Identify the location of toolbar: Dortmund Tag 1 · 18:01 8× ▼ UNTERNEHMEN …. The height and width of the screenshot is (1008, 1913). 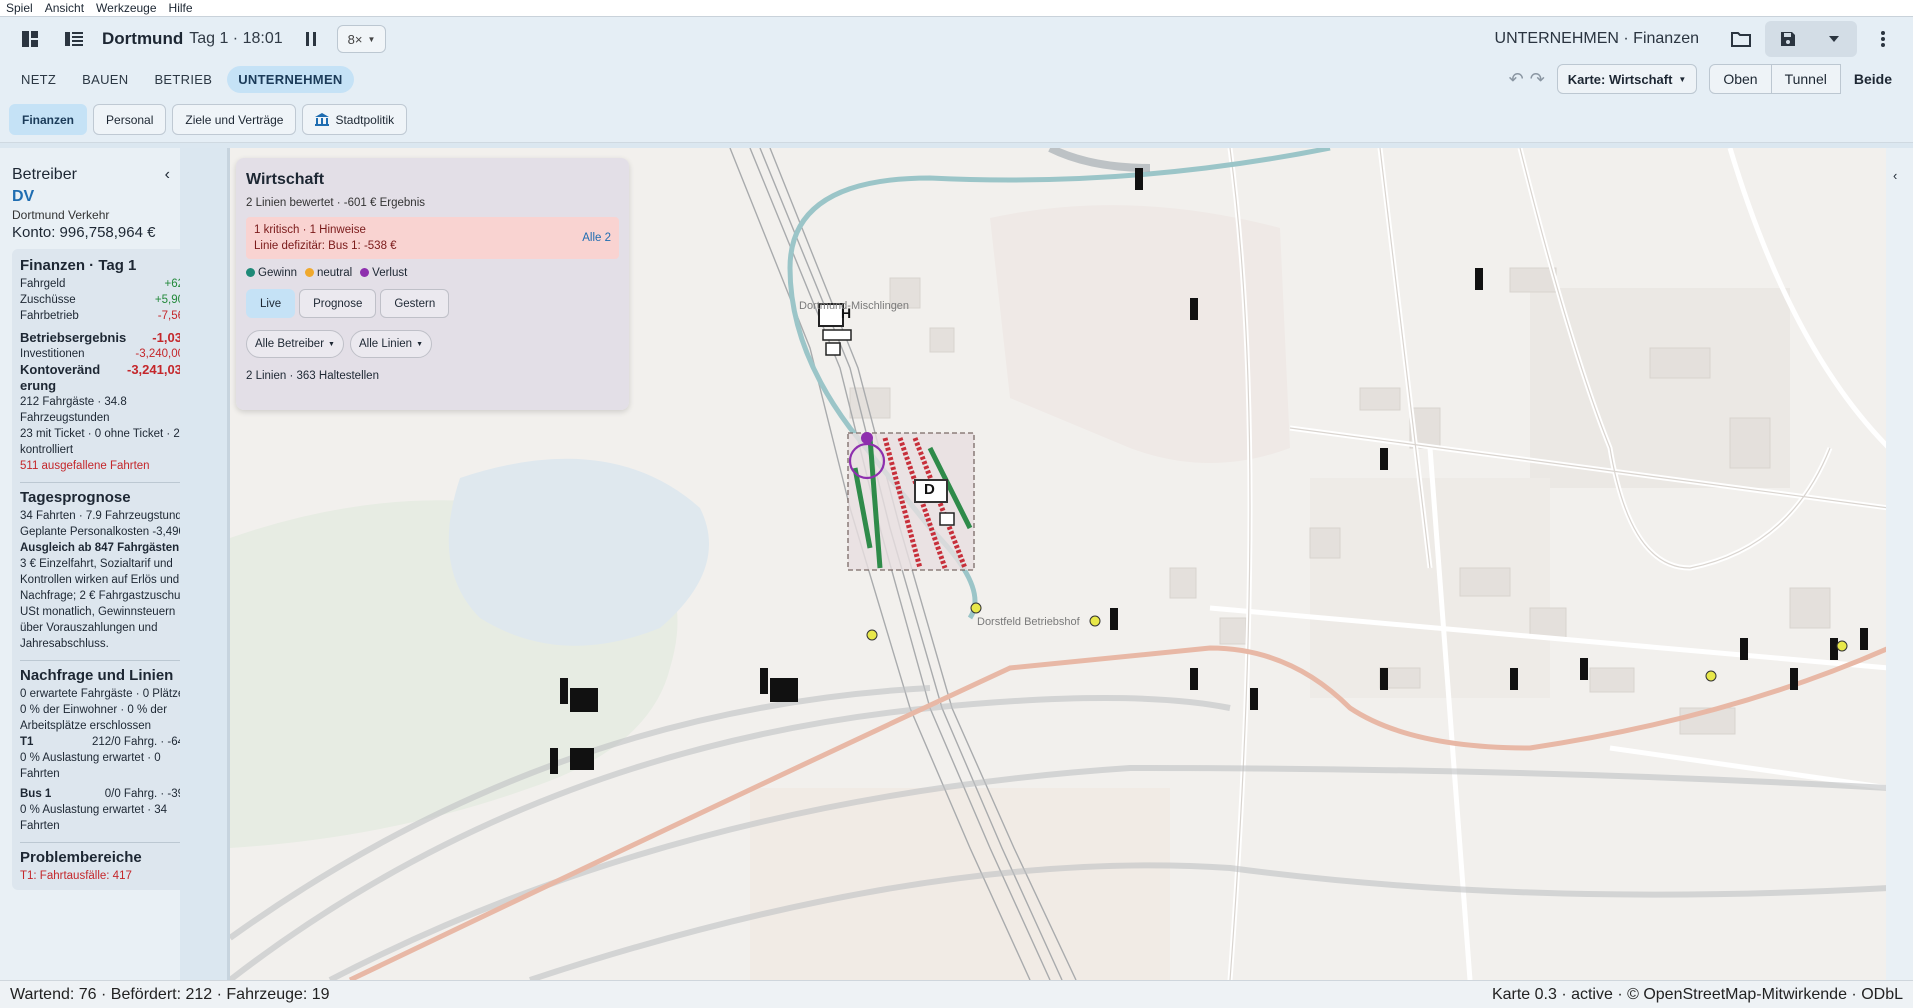
(956, 39).